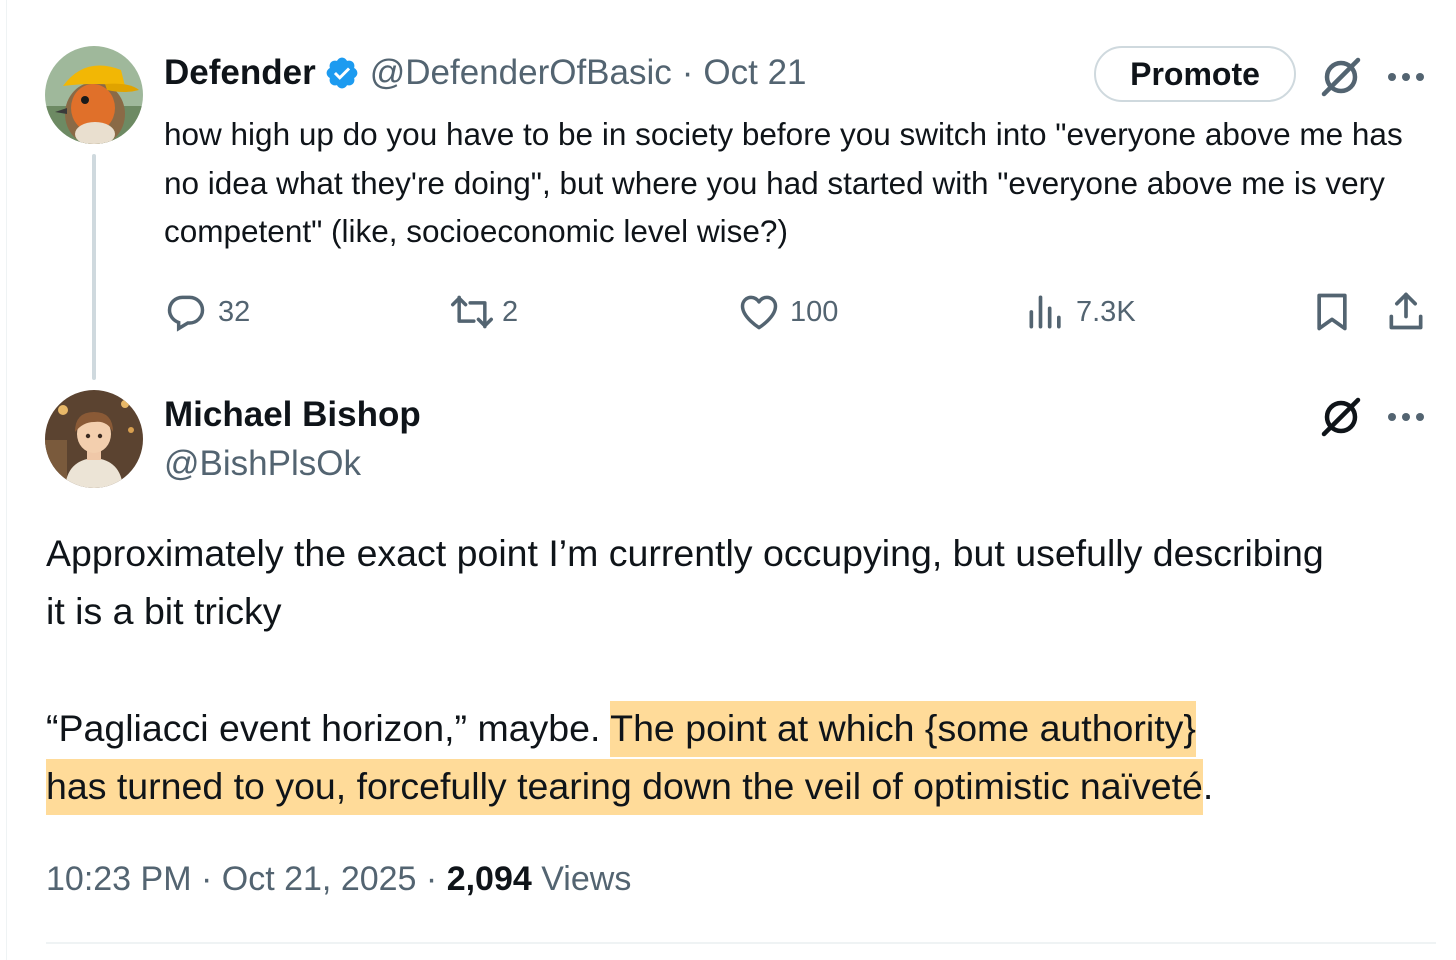  I want to click on repost-action: 2, so click(483, 312).